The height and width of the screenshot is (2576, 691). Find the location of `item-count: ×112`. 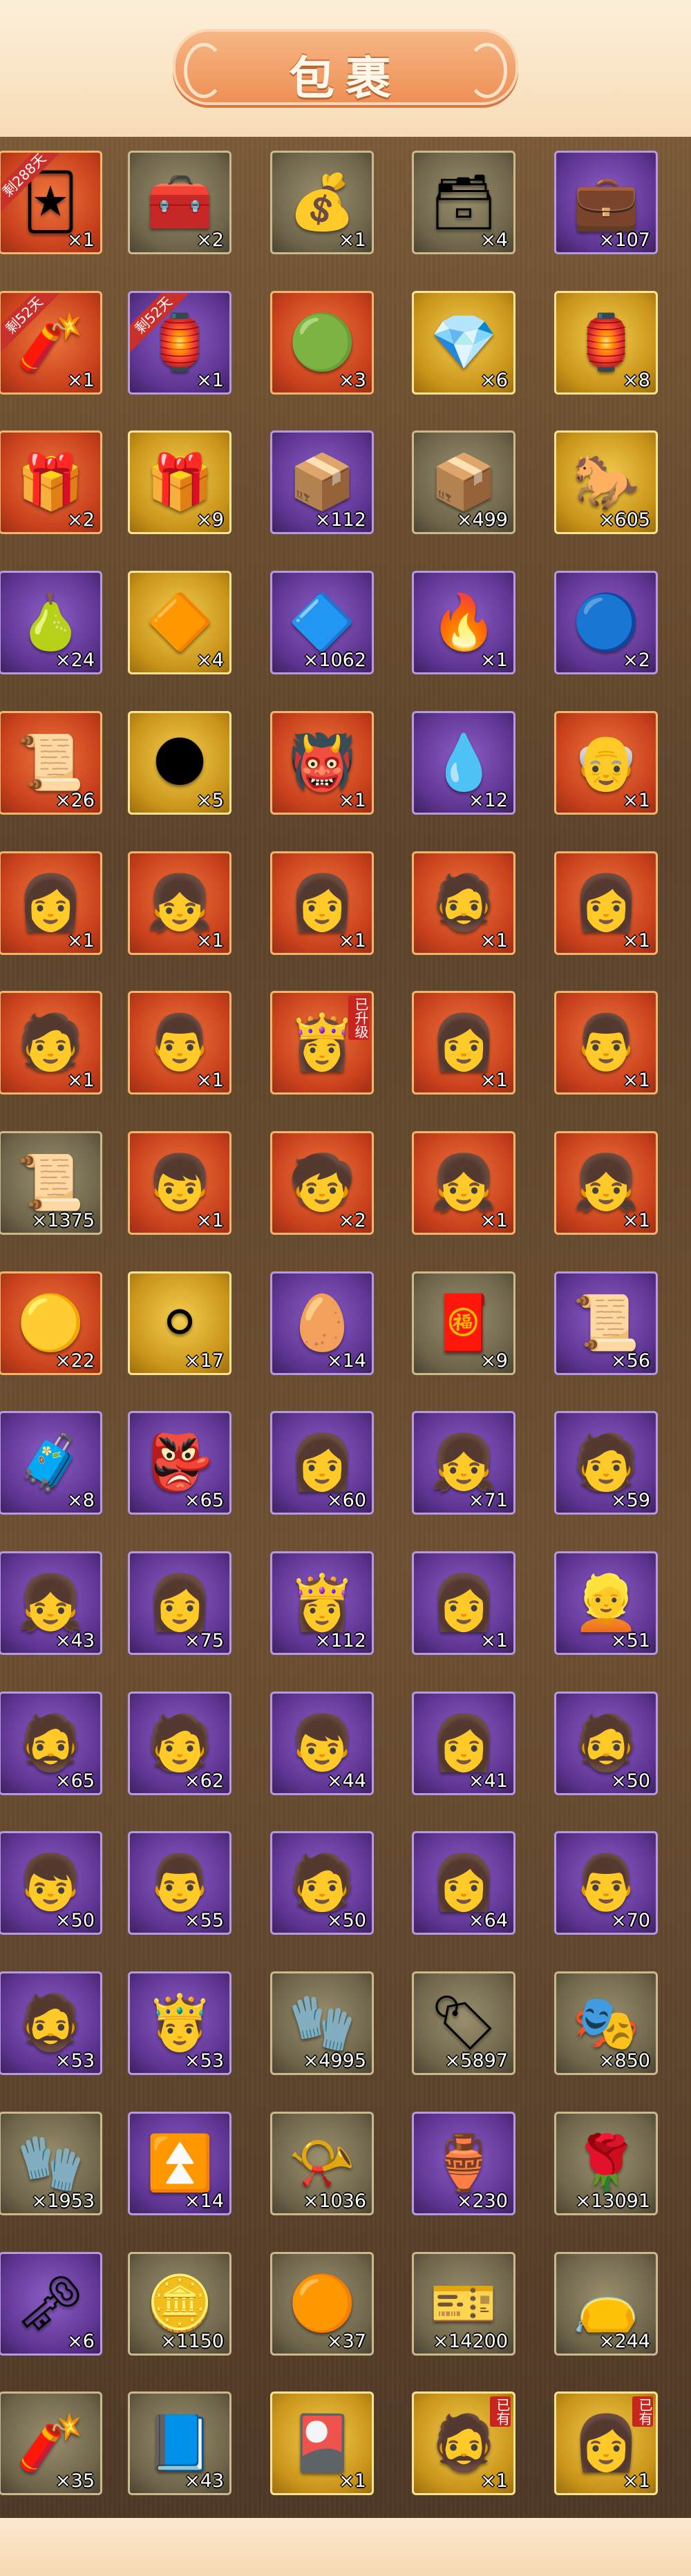

item-count: ×112 is located at coordinates (340, 1640).